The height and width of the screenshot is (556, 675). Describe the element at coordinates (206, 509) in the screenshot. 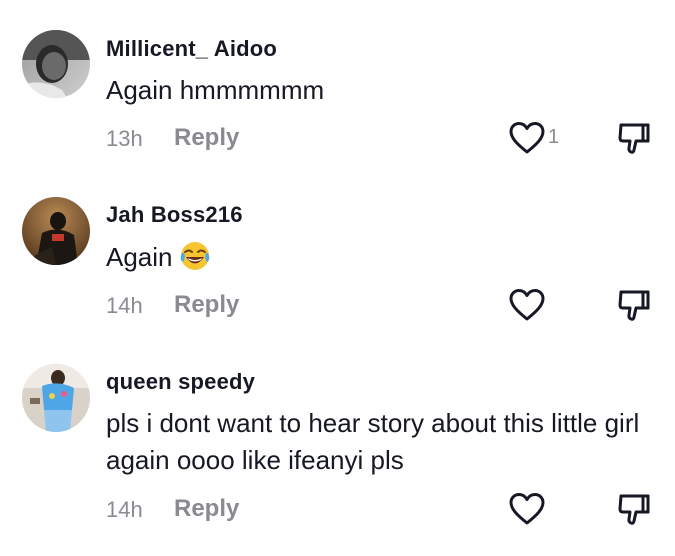

I see `reply-button: Reply` at that location.